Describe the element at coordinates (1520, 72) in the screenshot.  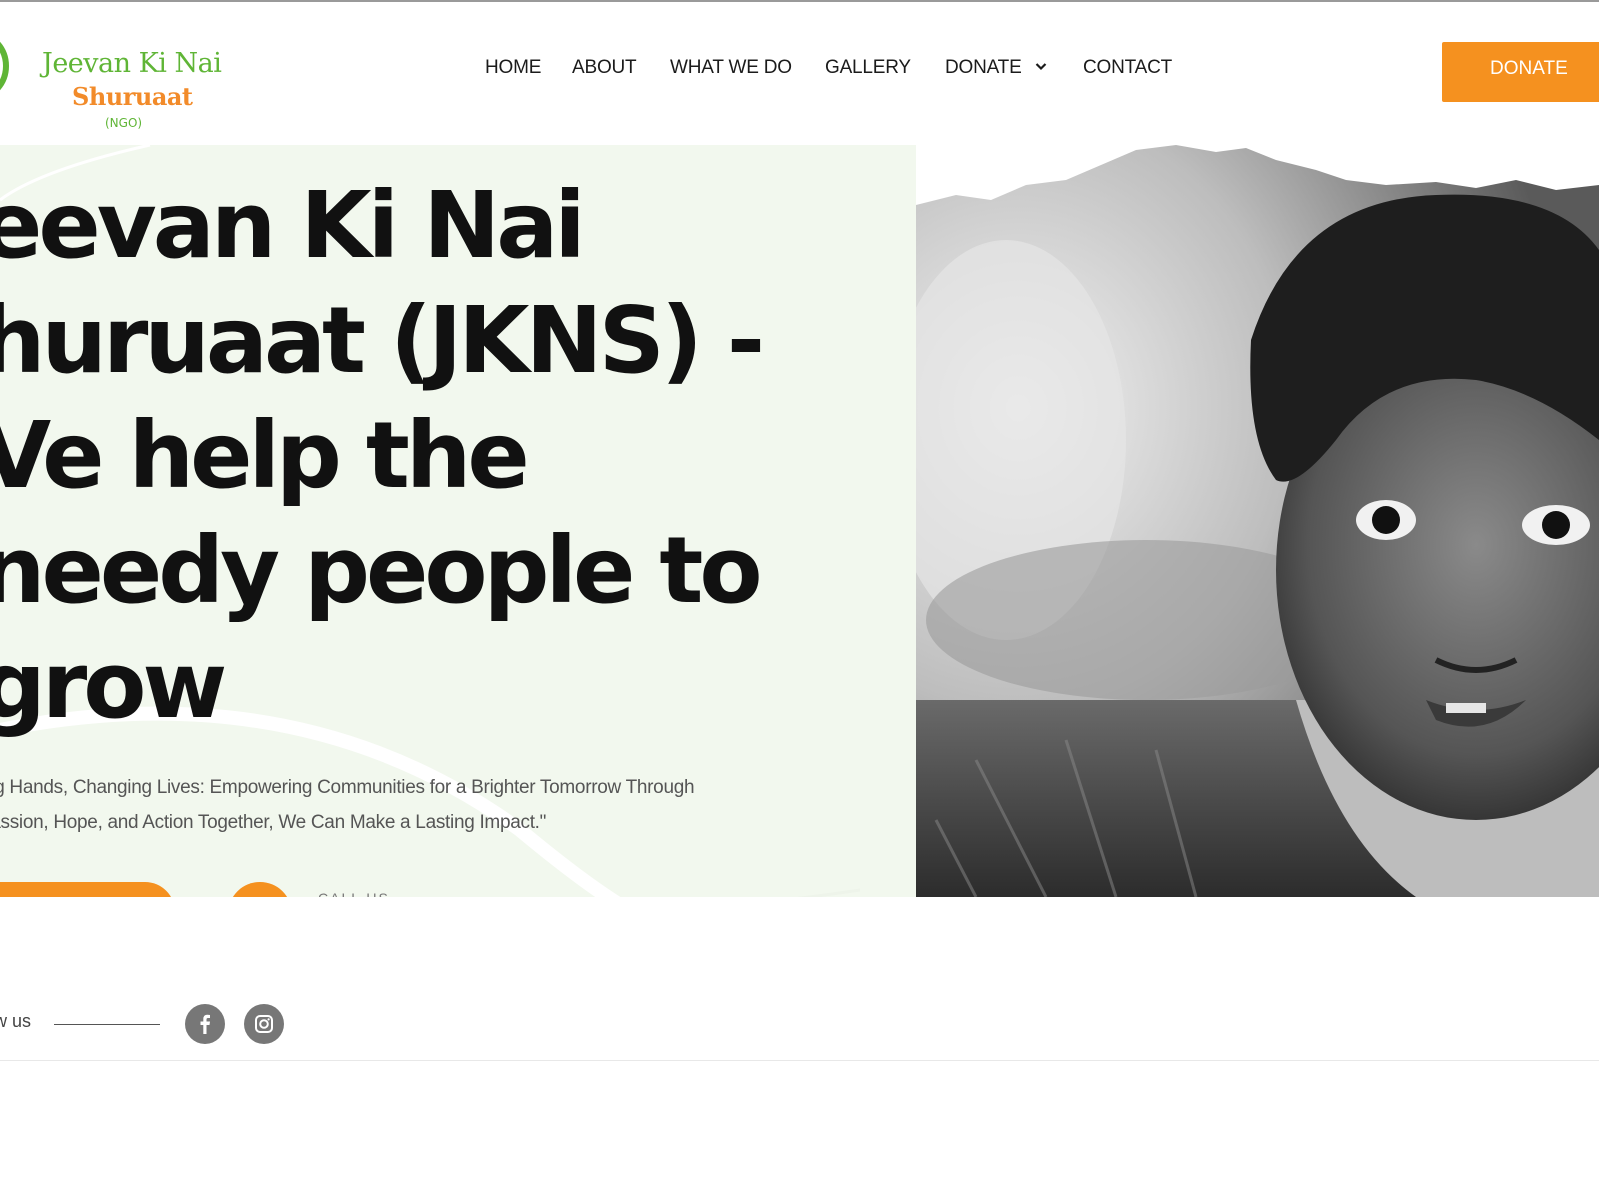
I see `donate-button: DONATE` at that location.